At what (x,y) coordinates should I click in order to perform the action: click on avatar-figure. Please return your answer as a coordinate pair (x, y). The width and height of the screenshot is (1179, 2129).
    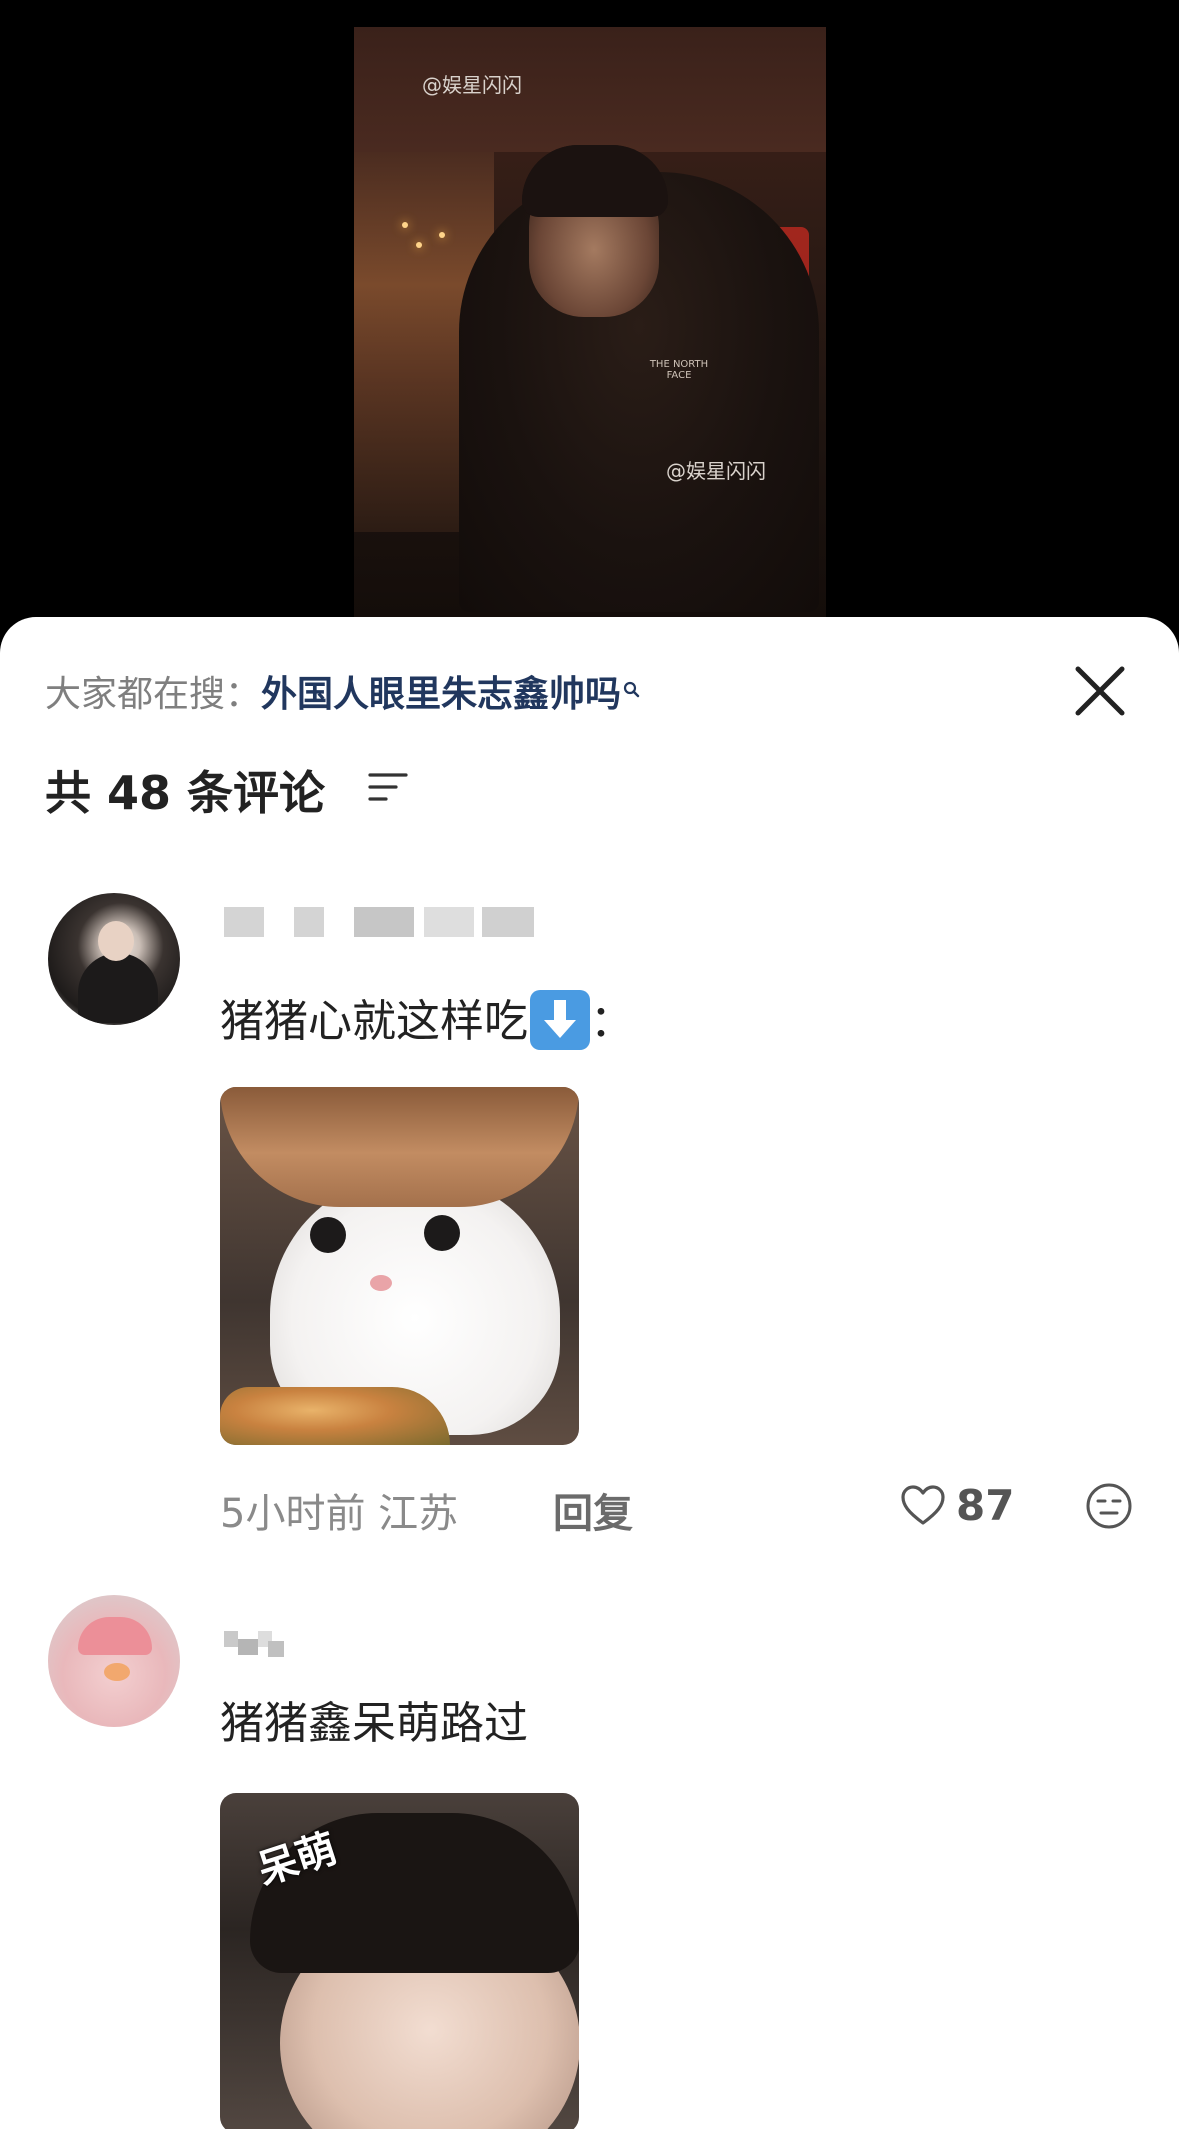
    Looking at the image, I should click on (118, 988).